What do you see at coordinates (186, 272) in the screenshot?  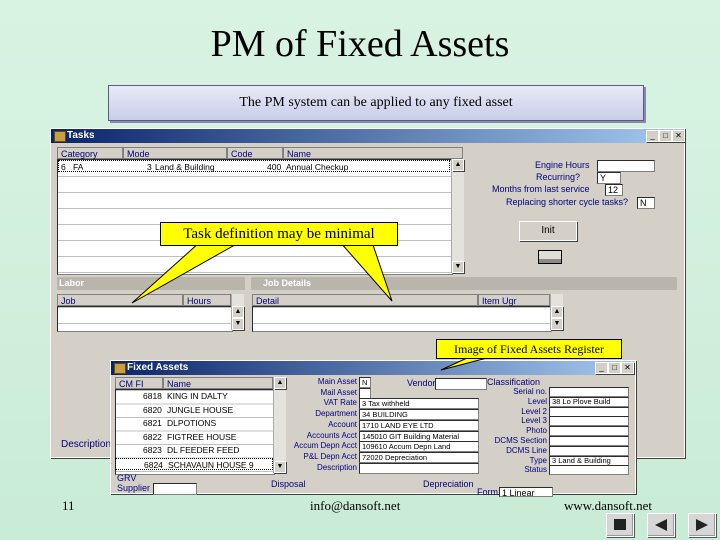 I see `task-callout-pointer-left` at bounding box center [186, 272].